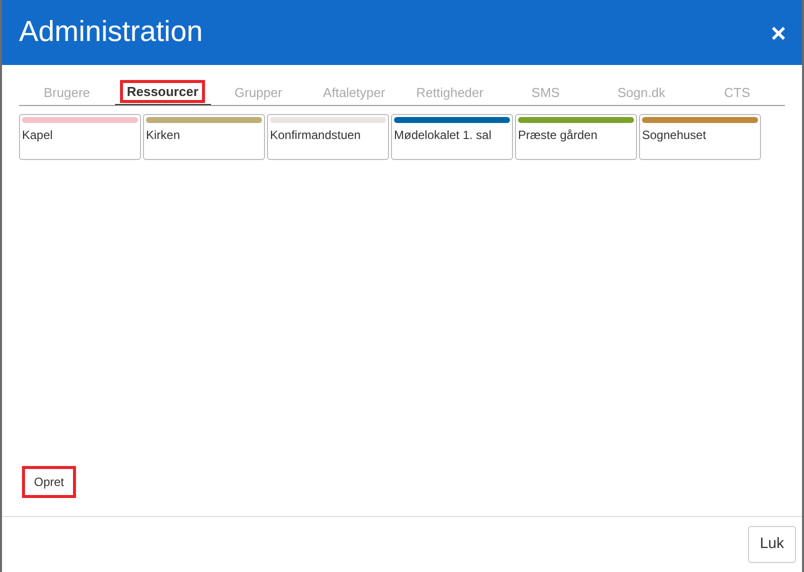  I want to click on window-title: Administration, so click(111, 32).